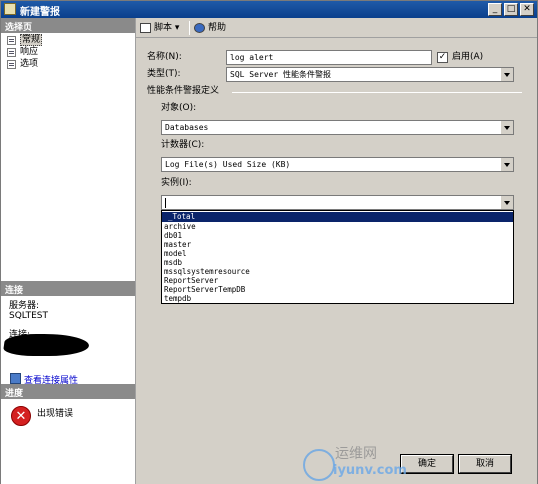 The width and height of the screenshot is (538, 484). Describe the element at coordinates (167, 28) in the screenshot. I see `script-label: 脚本 ▾` at that location.